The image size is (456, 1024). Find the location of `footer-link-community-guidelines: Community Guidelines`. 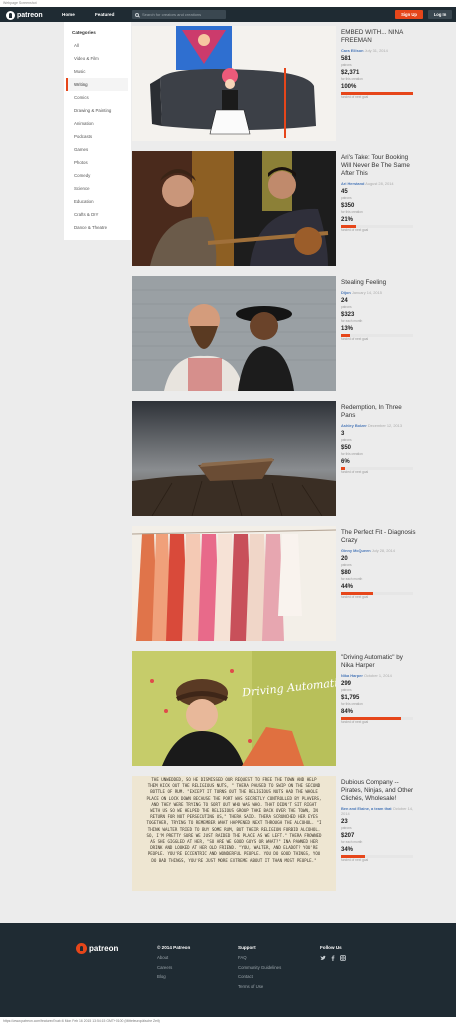

footer-link-community-guidelines: Community Guidelines is located at coordinates (259, 968).